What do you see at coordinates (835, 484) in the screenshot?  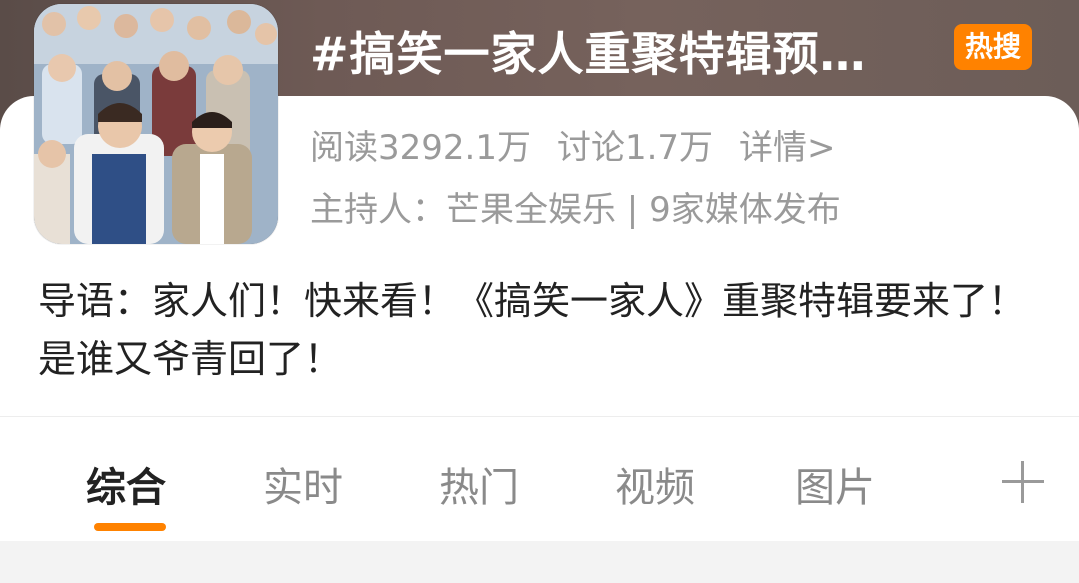 I see `tab-images: 图片` at bounding box center [835, 484].